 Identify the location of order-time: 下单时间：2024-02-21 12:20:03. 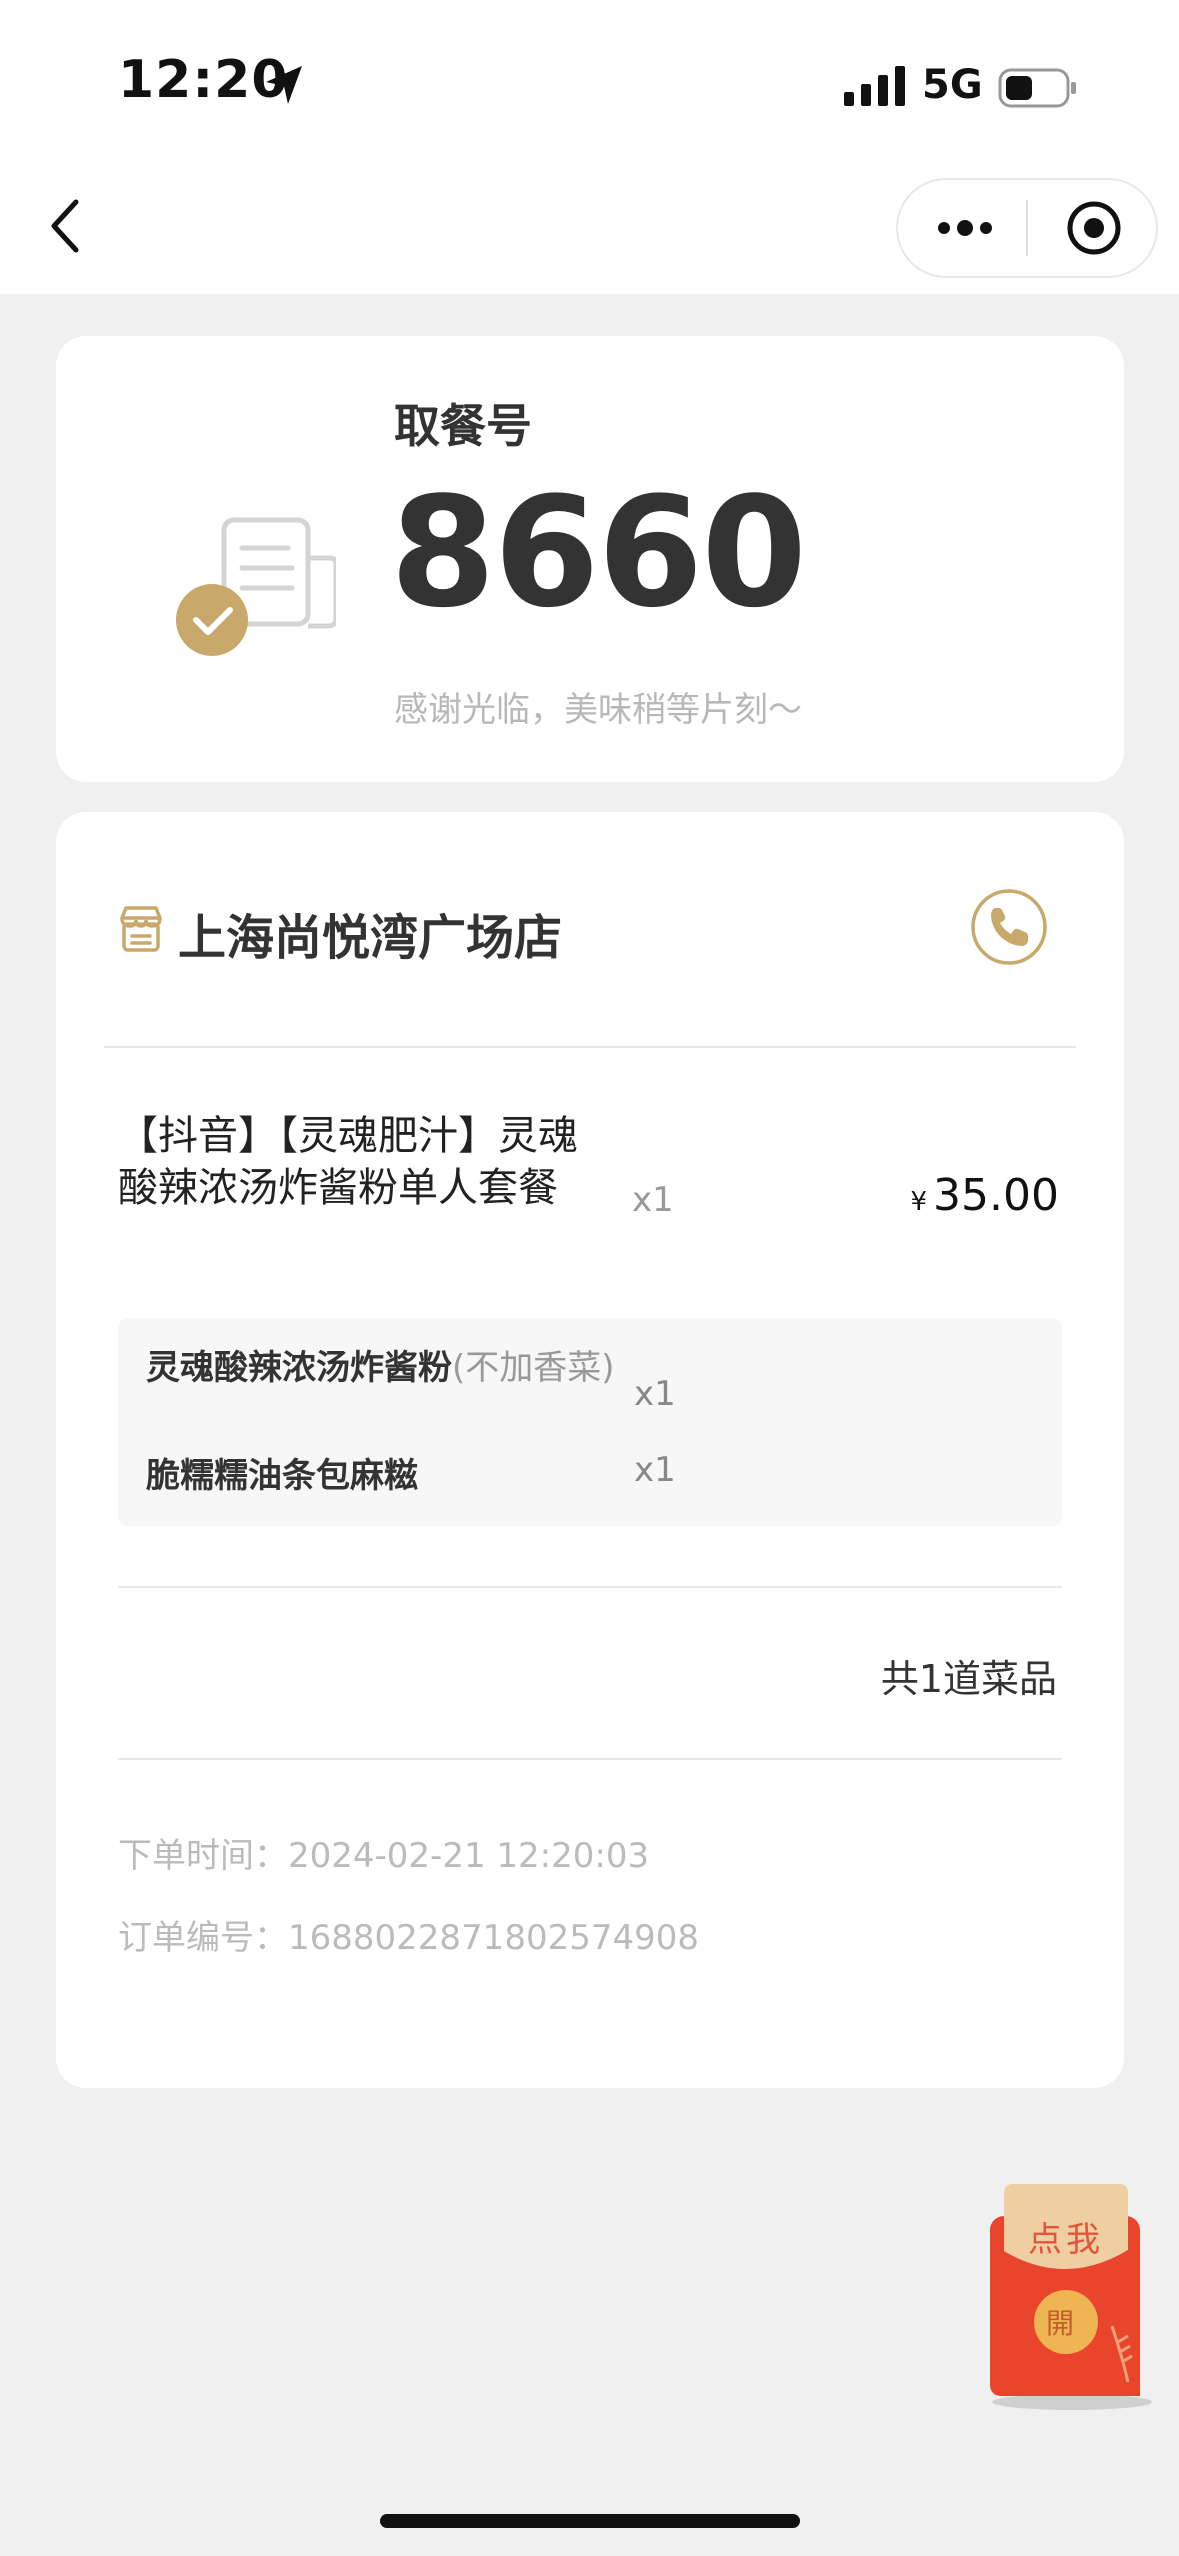
(383, 1852).